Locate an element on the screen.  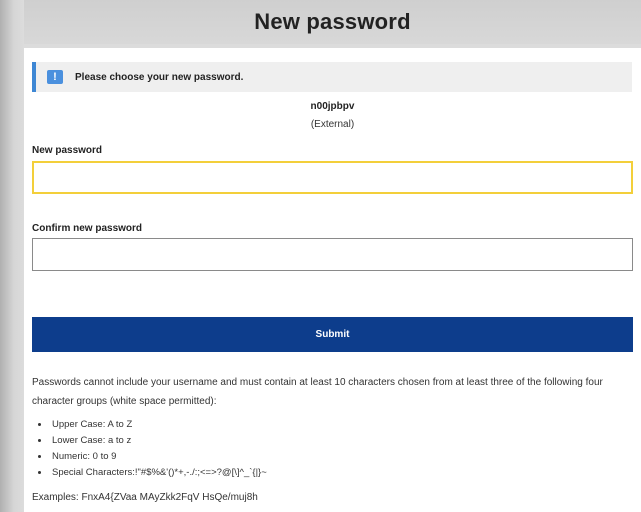
info-icon: ! is located at coordinates (55, 77).